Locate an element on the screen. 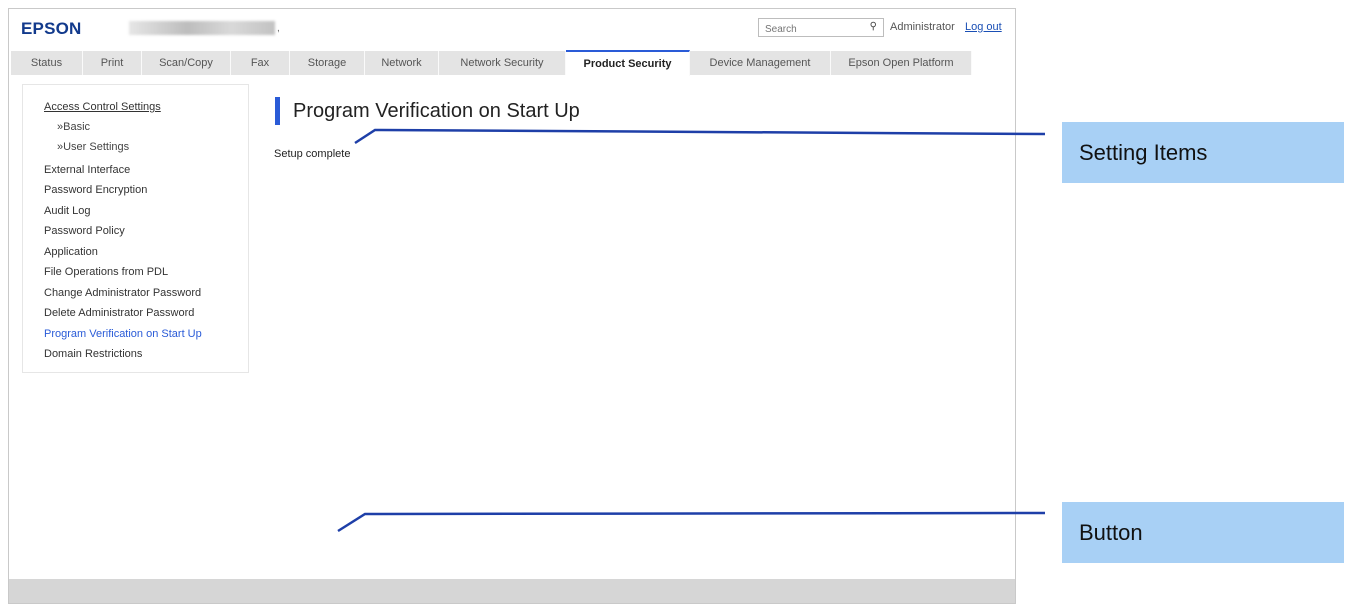 The image size is (1348, 606). top-header: EPSON , ⚲ Administrator Log out is located at coordinates (512, 29).